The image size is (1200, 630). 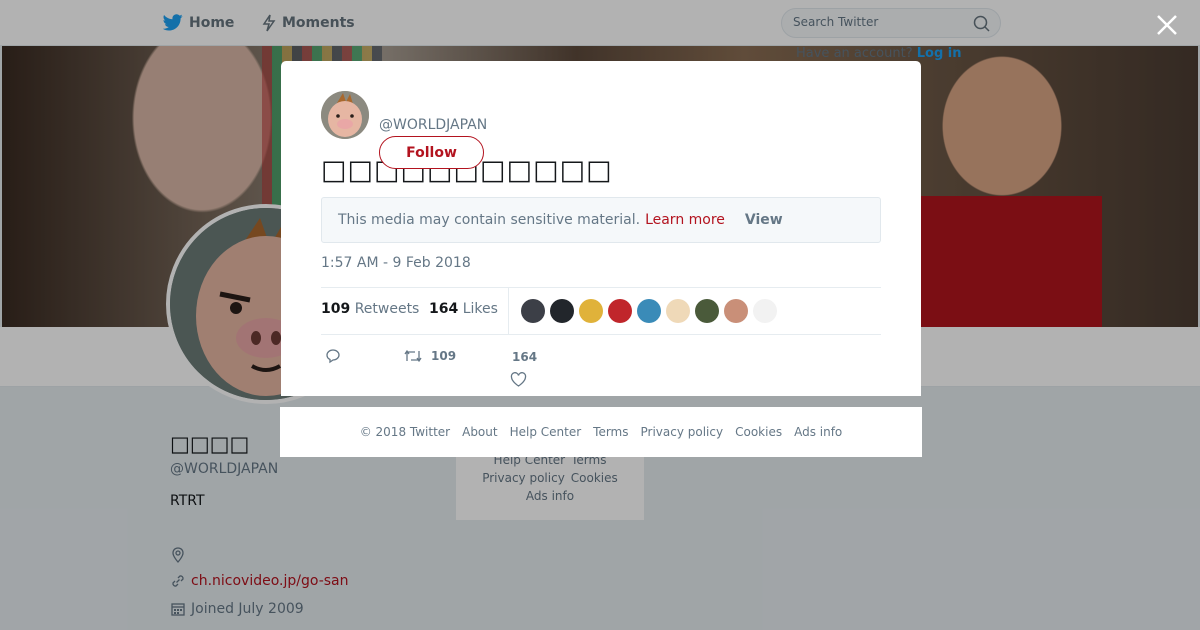 I want to click on footer-terms-link: Terms, so click(x=610, y=432).